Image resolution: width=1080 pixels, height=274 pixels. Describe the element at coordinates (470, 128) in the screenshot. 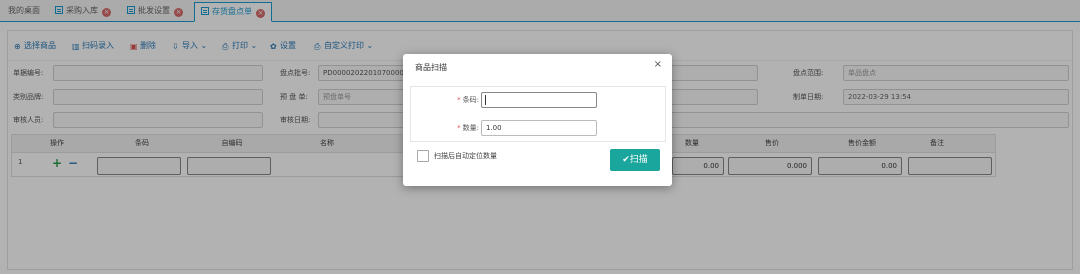

I see `qty-label-text: 数量:` at that location.